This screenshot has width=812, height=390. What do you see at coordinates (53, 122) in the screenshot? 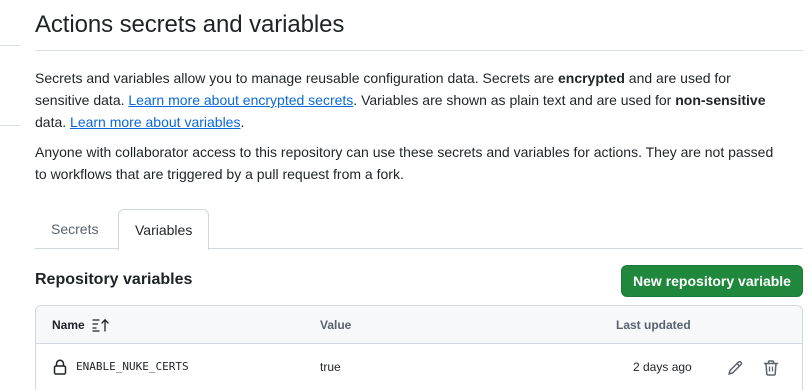
I see `intro-text: data.` at bounding box center [53, 122].